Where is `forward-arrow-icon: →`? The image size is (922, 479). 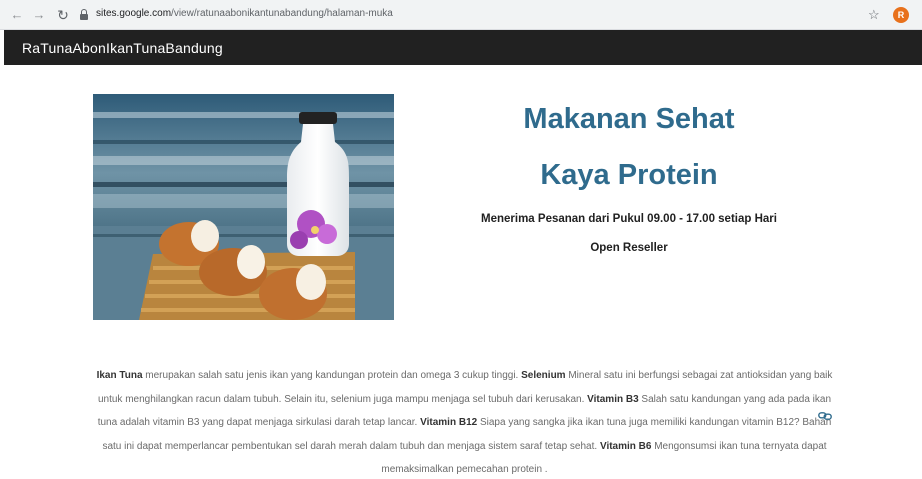 forward-arrow-icon: → is located at coordinates (39, 15).